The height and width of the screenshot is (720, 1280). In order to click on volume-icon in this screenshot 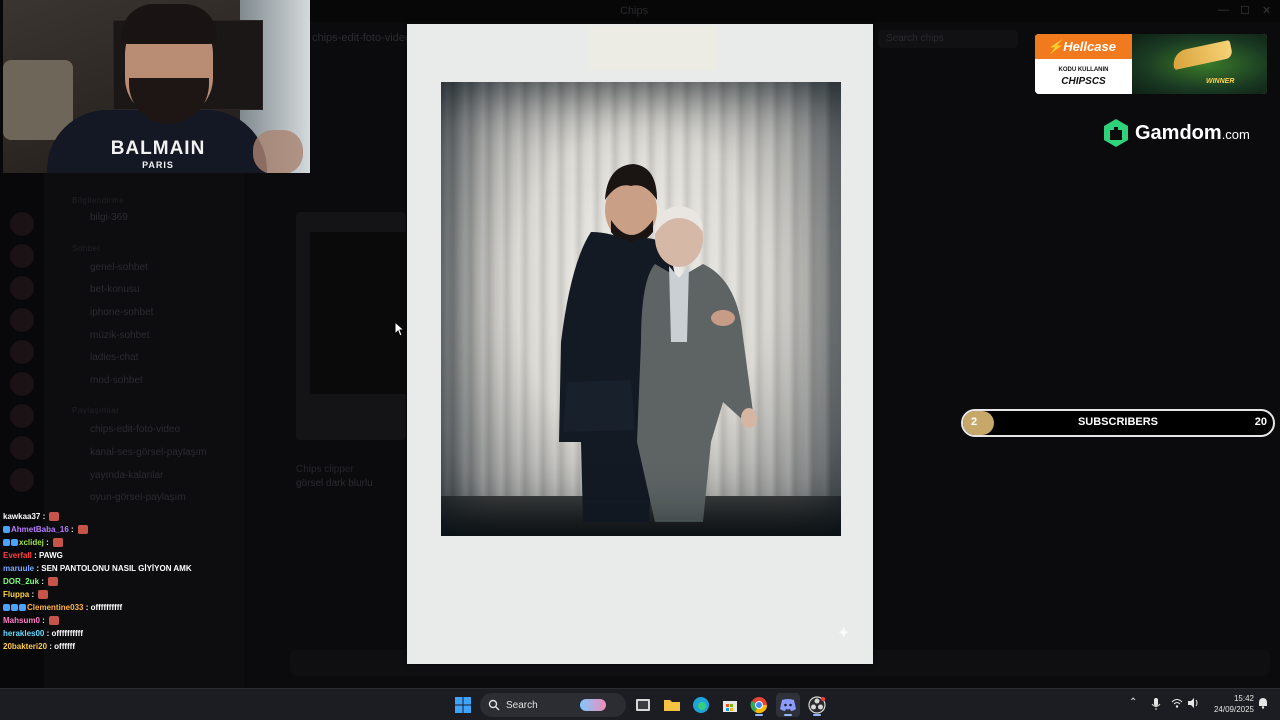, I will do `click(1193, 703)`.